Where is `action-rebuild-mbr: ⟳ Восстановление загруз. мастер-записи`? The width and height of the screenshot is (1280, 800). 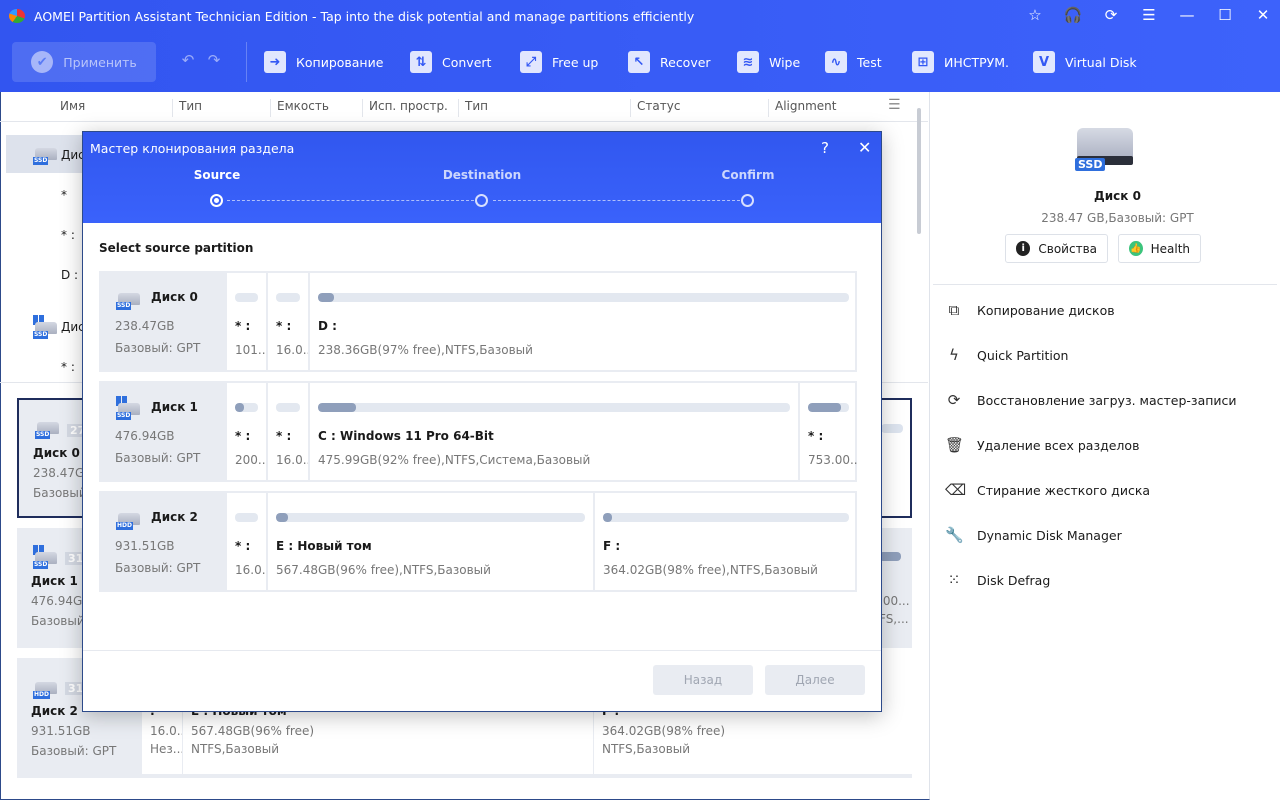
action-rebuild-mbr: ⟳ Восстановление загруз. мастер-записи is located at coordinates (1091, 400).